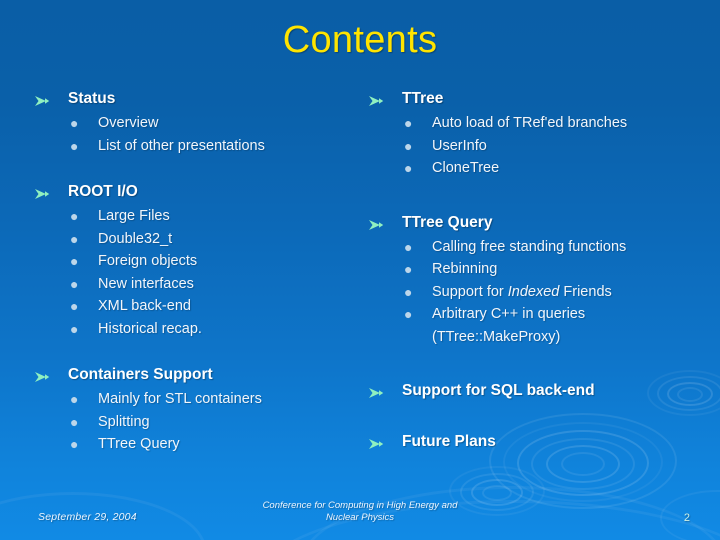 The height and width of the screenshot is (540, 720). Describe the element at coordinates (529, 246) in the screenshot. I see `list-item-label: Calling free standing functions` at that location.